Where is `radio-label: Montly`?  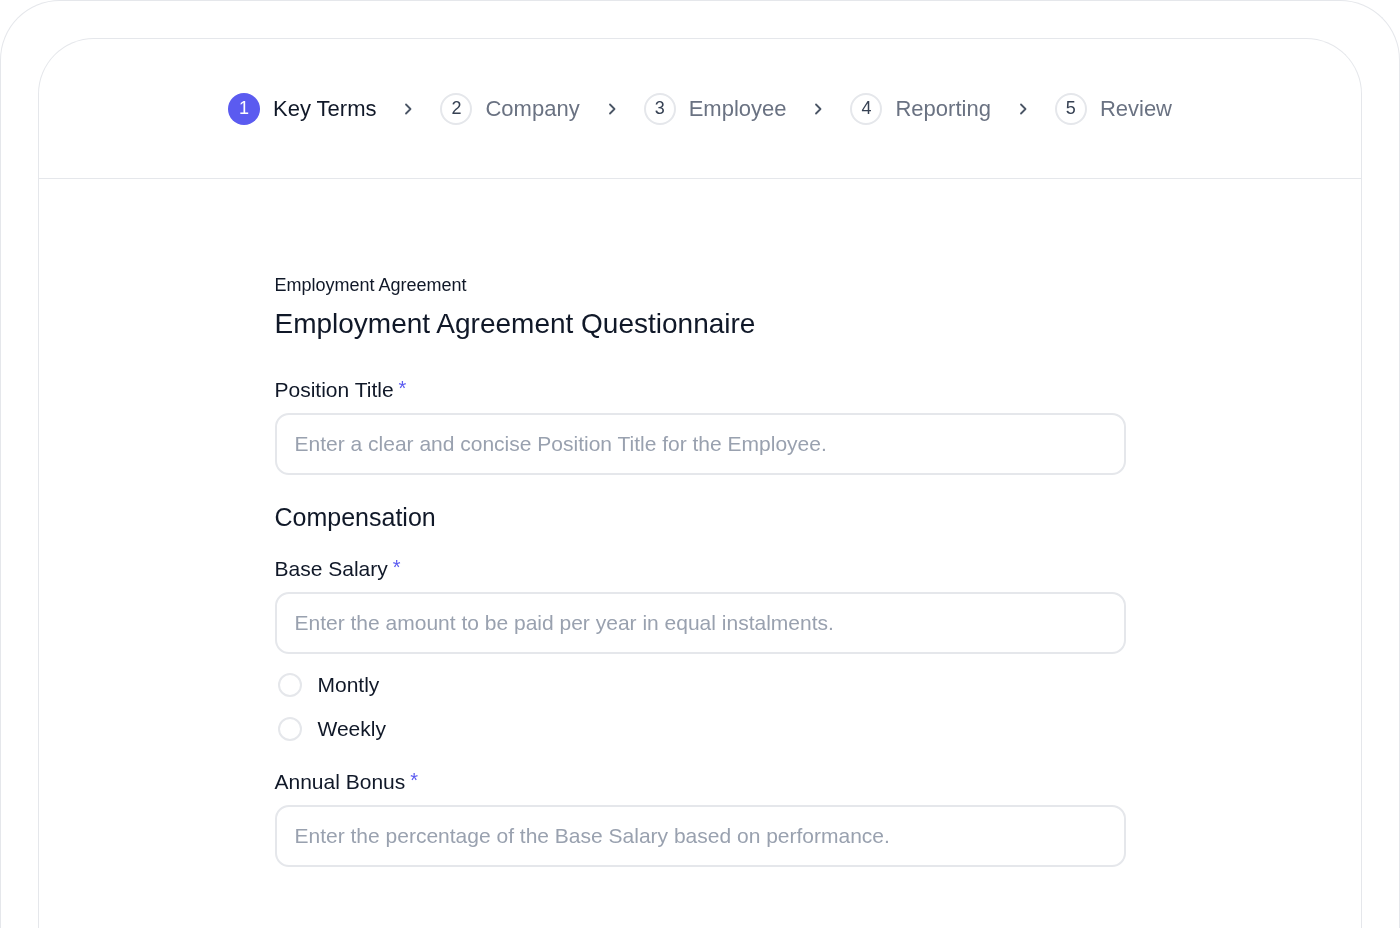 radio-label: Montly is located at coordinates (348, 685).